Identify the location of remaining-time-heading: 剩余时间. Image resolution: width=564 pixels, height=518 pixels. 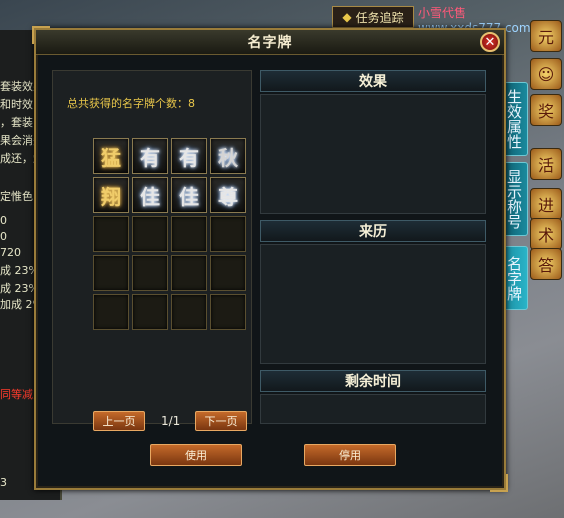
(373, 381).